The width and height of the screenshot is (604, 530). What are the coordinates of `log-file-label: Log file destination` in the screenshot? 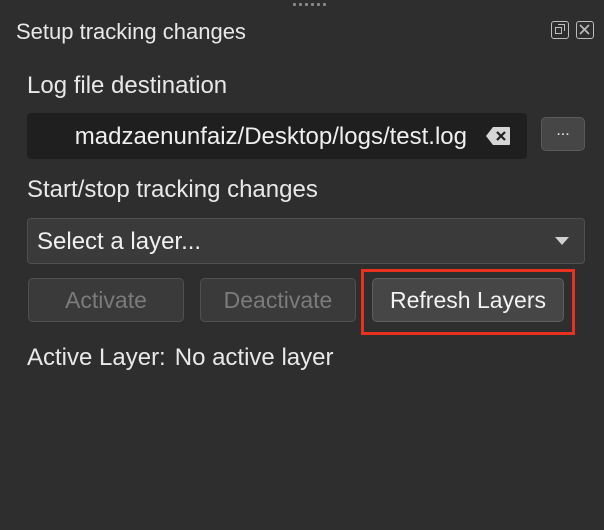 It's located at (127, 85).